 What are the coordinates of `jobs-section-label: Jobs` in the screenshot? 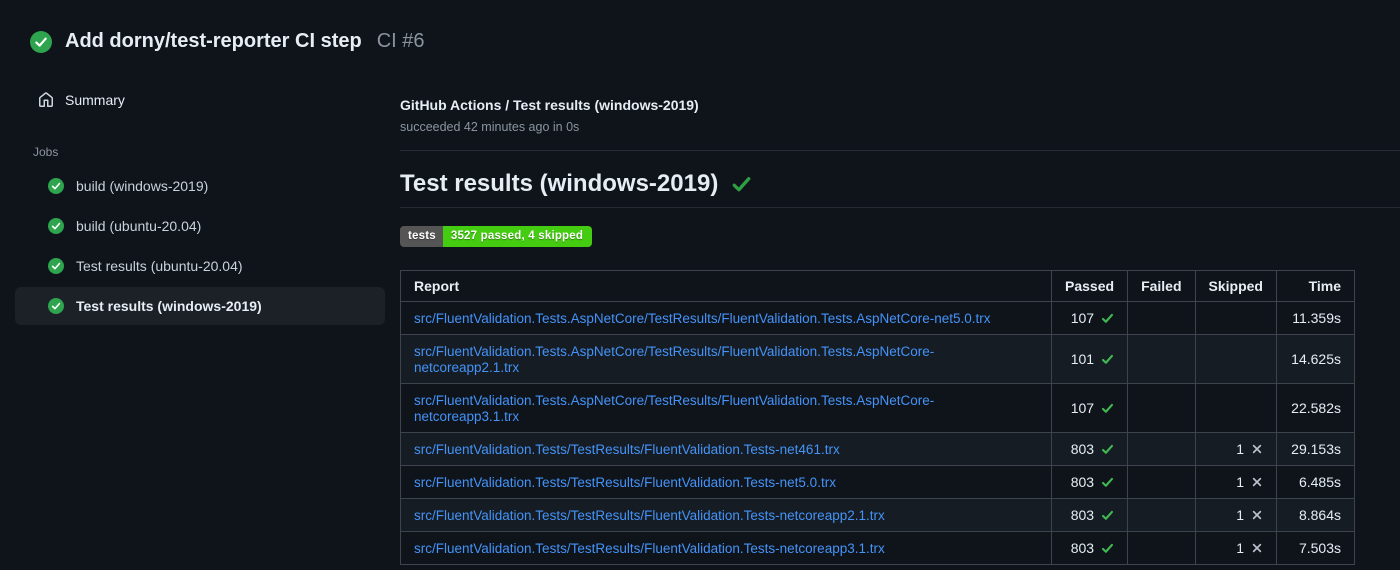 It's located at (46, 152).